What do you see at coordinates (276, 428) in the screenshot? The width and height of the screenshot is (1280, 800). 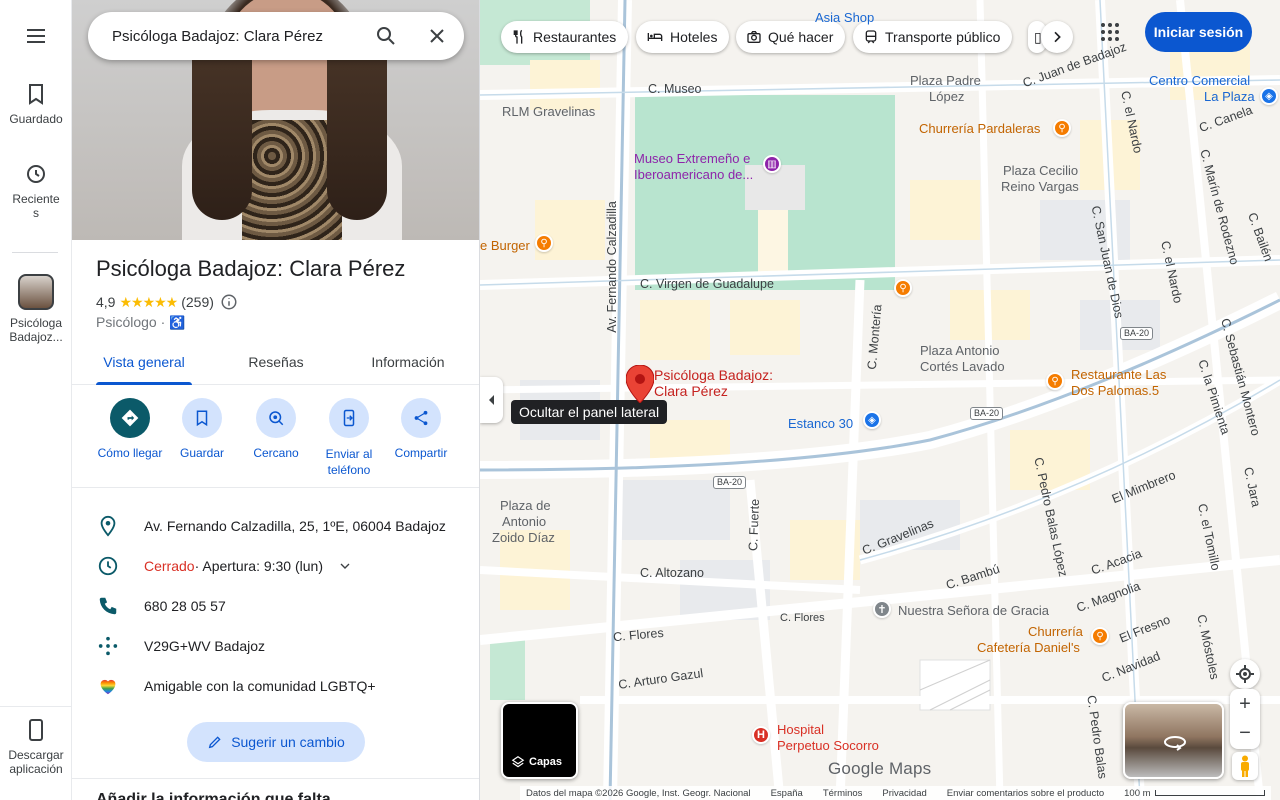 I see `nearby-button: Cercano` at bounding box center [276, 428].